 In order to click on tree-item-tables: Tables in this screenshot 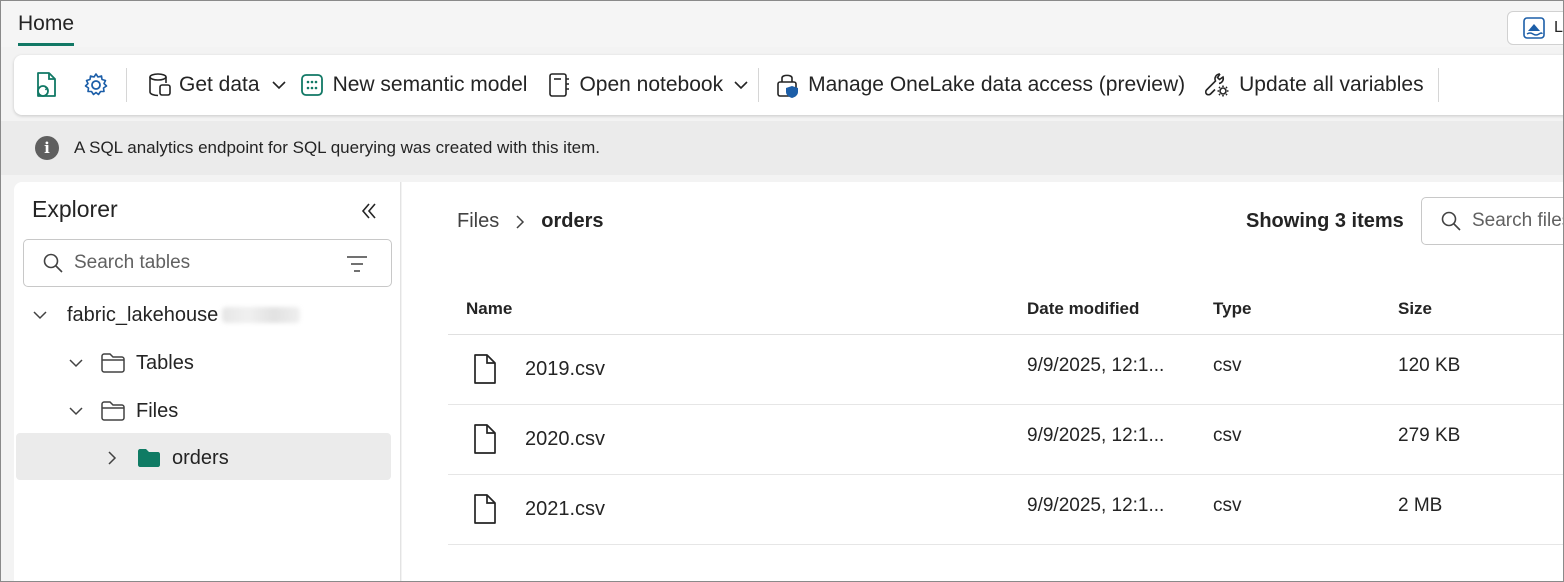, I will do `click(131, 363)`.